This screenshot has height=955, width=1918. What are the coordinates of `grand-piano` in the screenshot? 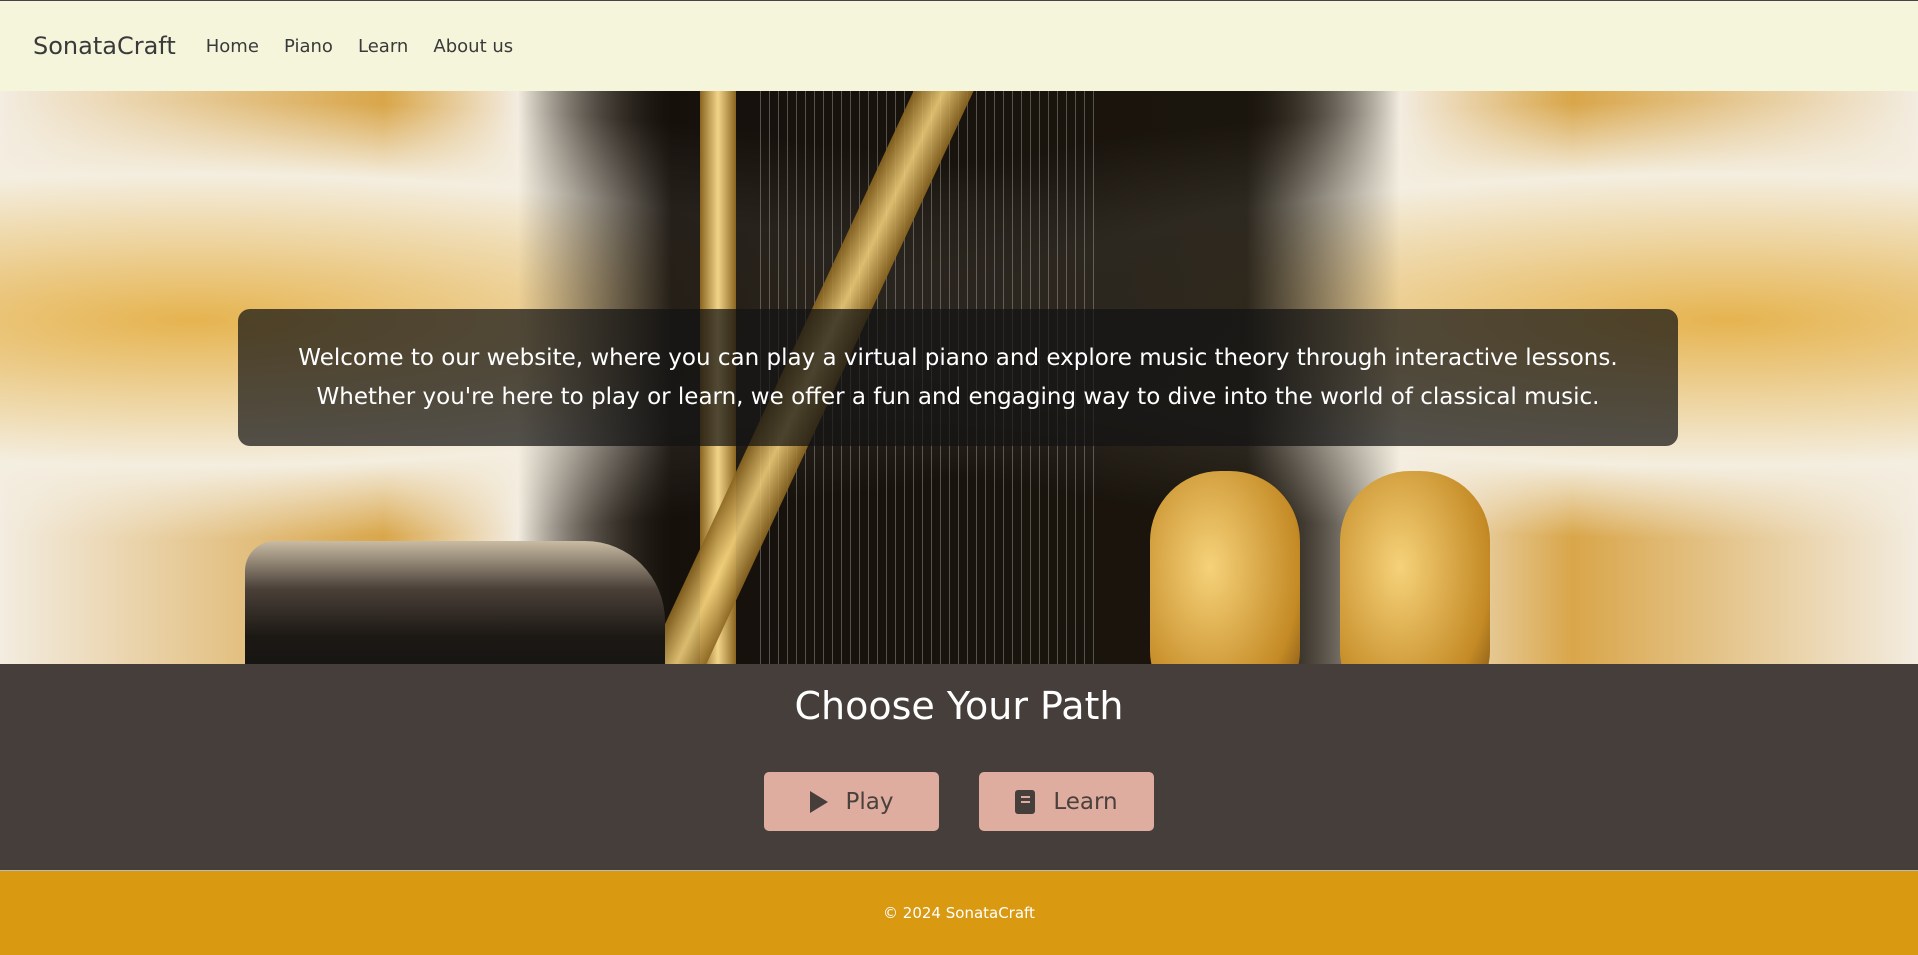 It's located at (455, 602).